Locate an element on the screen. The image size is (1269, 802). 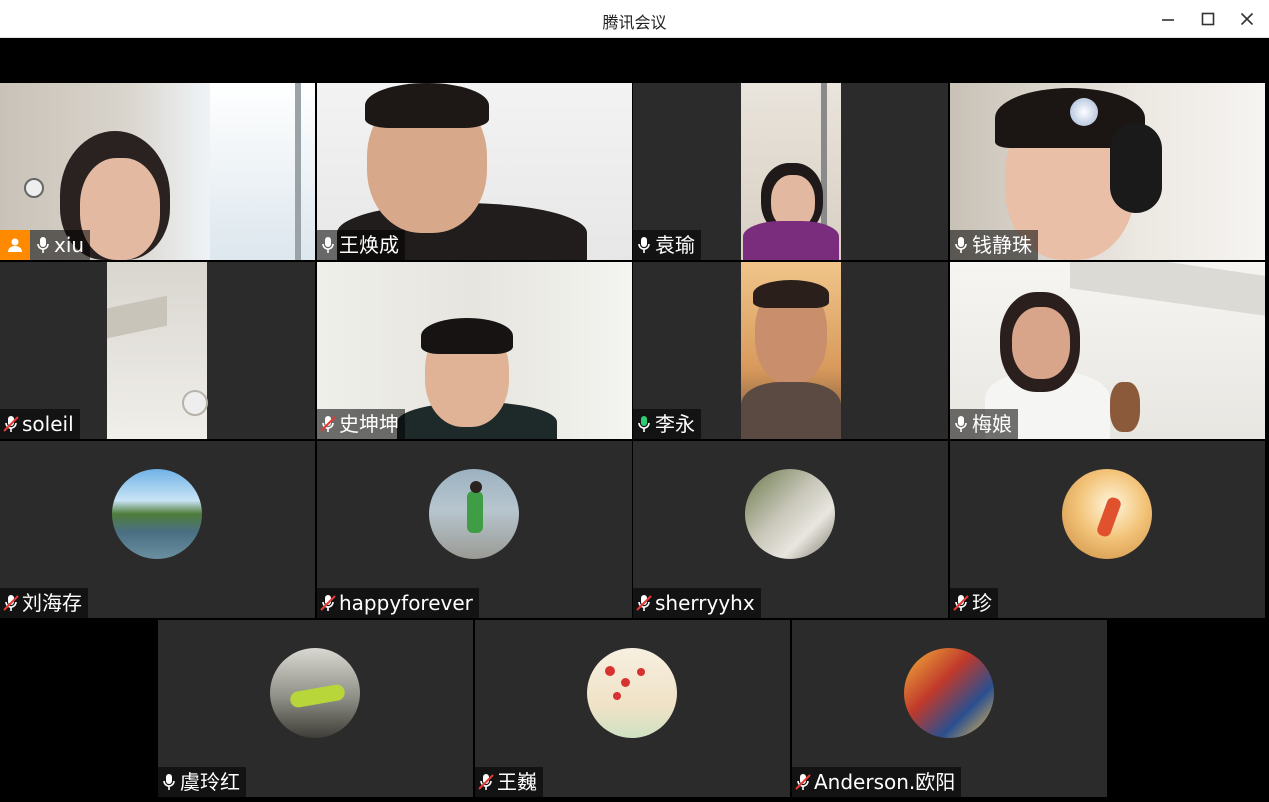
participant-name: 袁瑜 is located at coordinates (675, 245).